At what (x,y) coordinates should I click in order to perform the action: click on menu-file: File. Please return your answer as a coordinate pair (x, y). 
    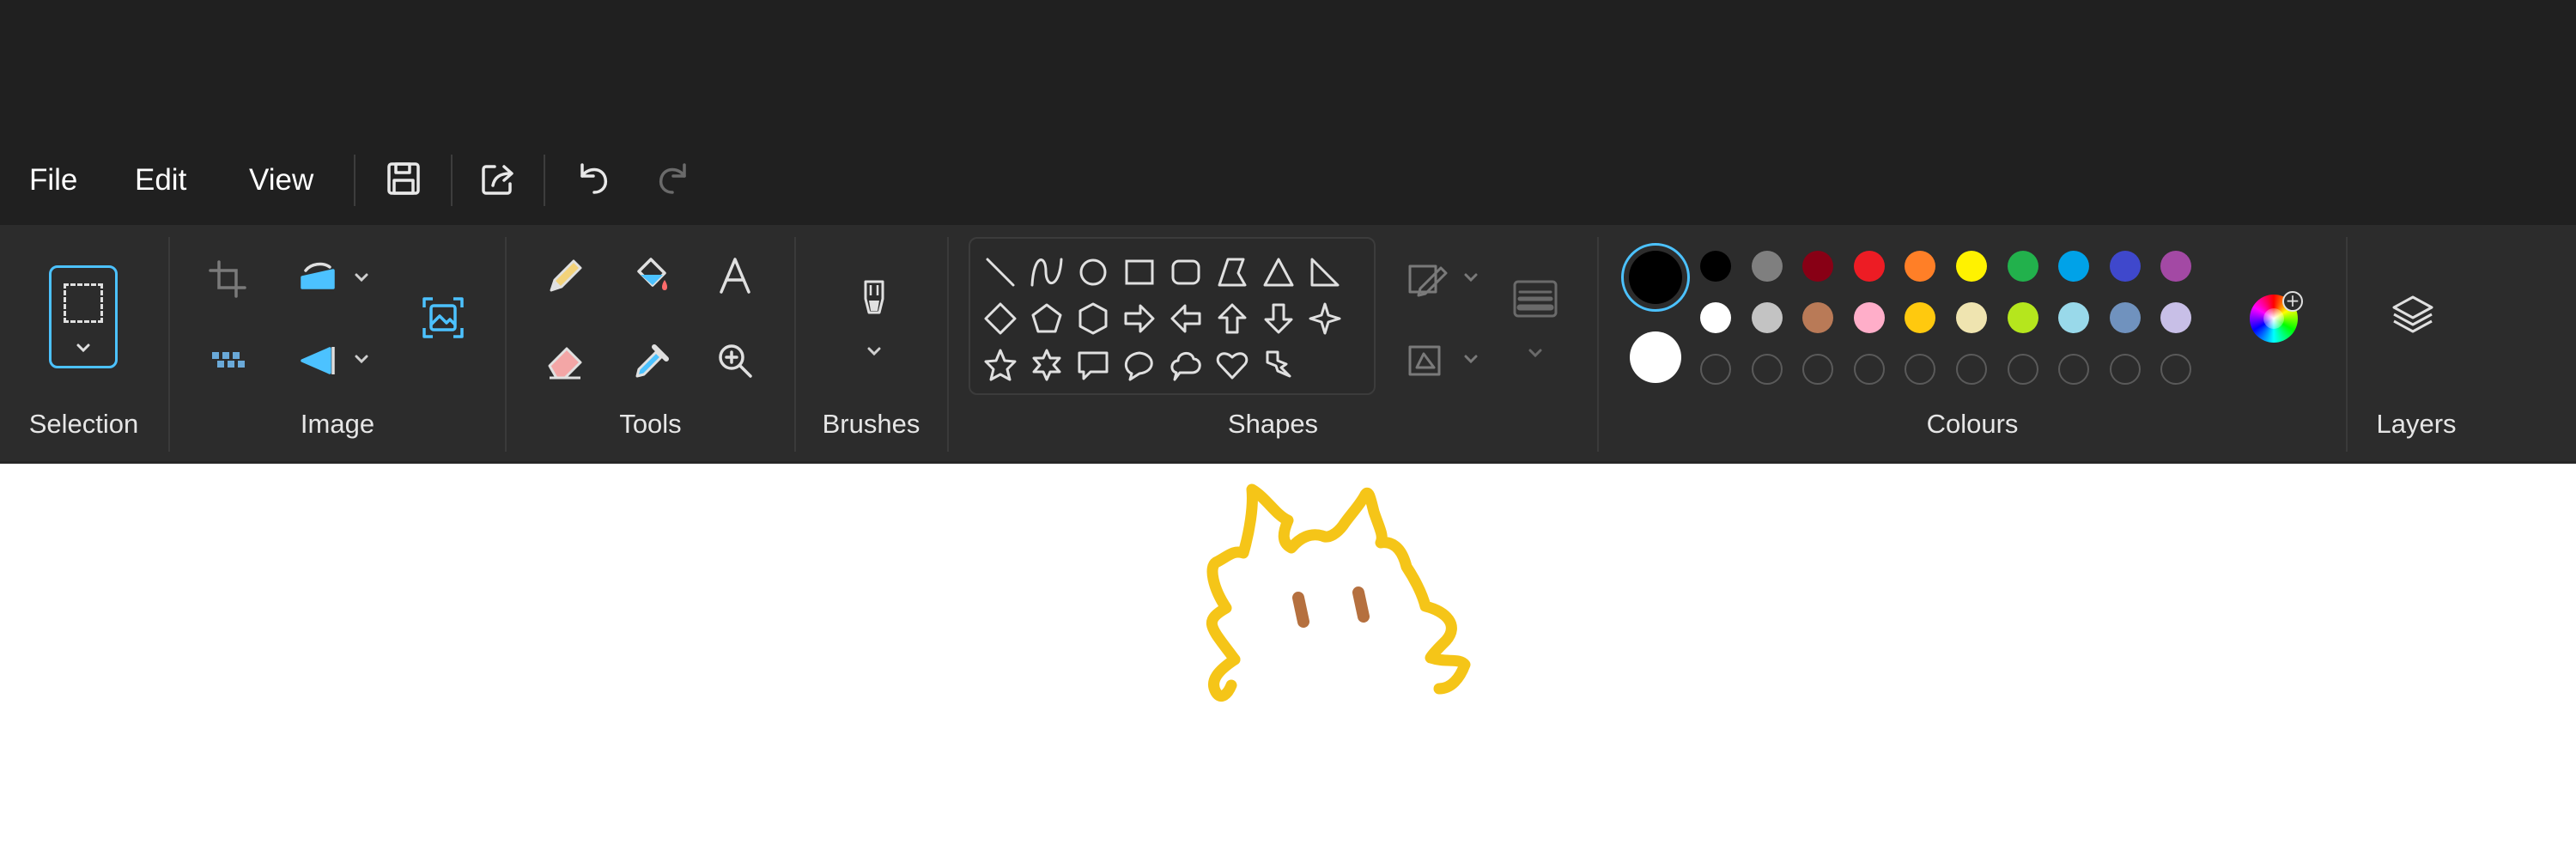
    Looking at the image, I should click on (53, 180).